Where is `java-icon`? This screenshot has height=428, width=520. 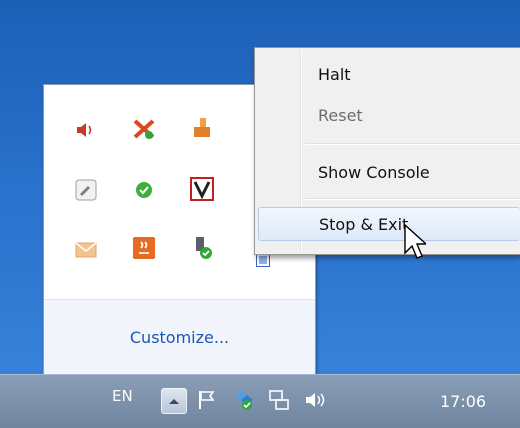
java-icon is located at coordinates (144, 248).